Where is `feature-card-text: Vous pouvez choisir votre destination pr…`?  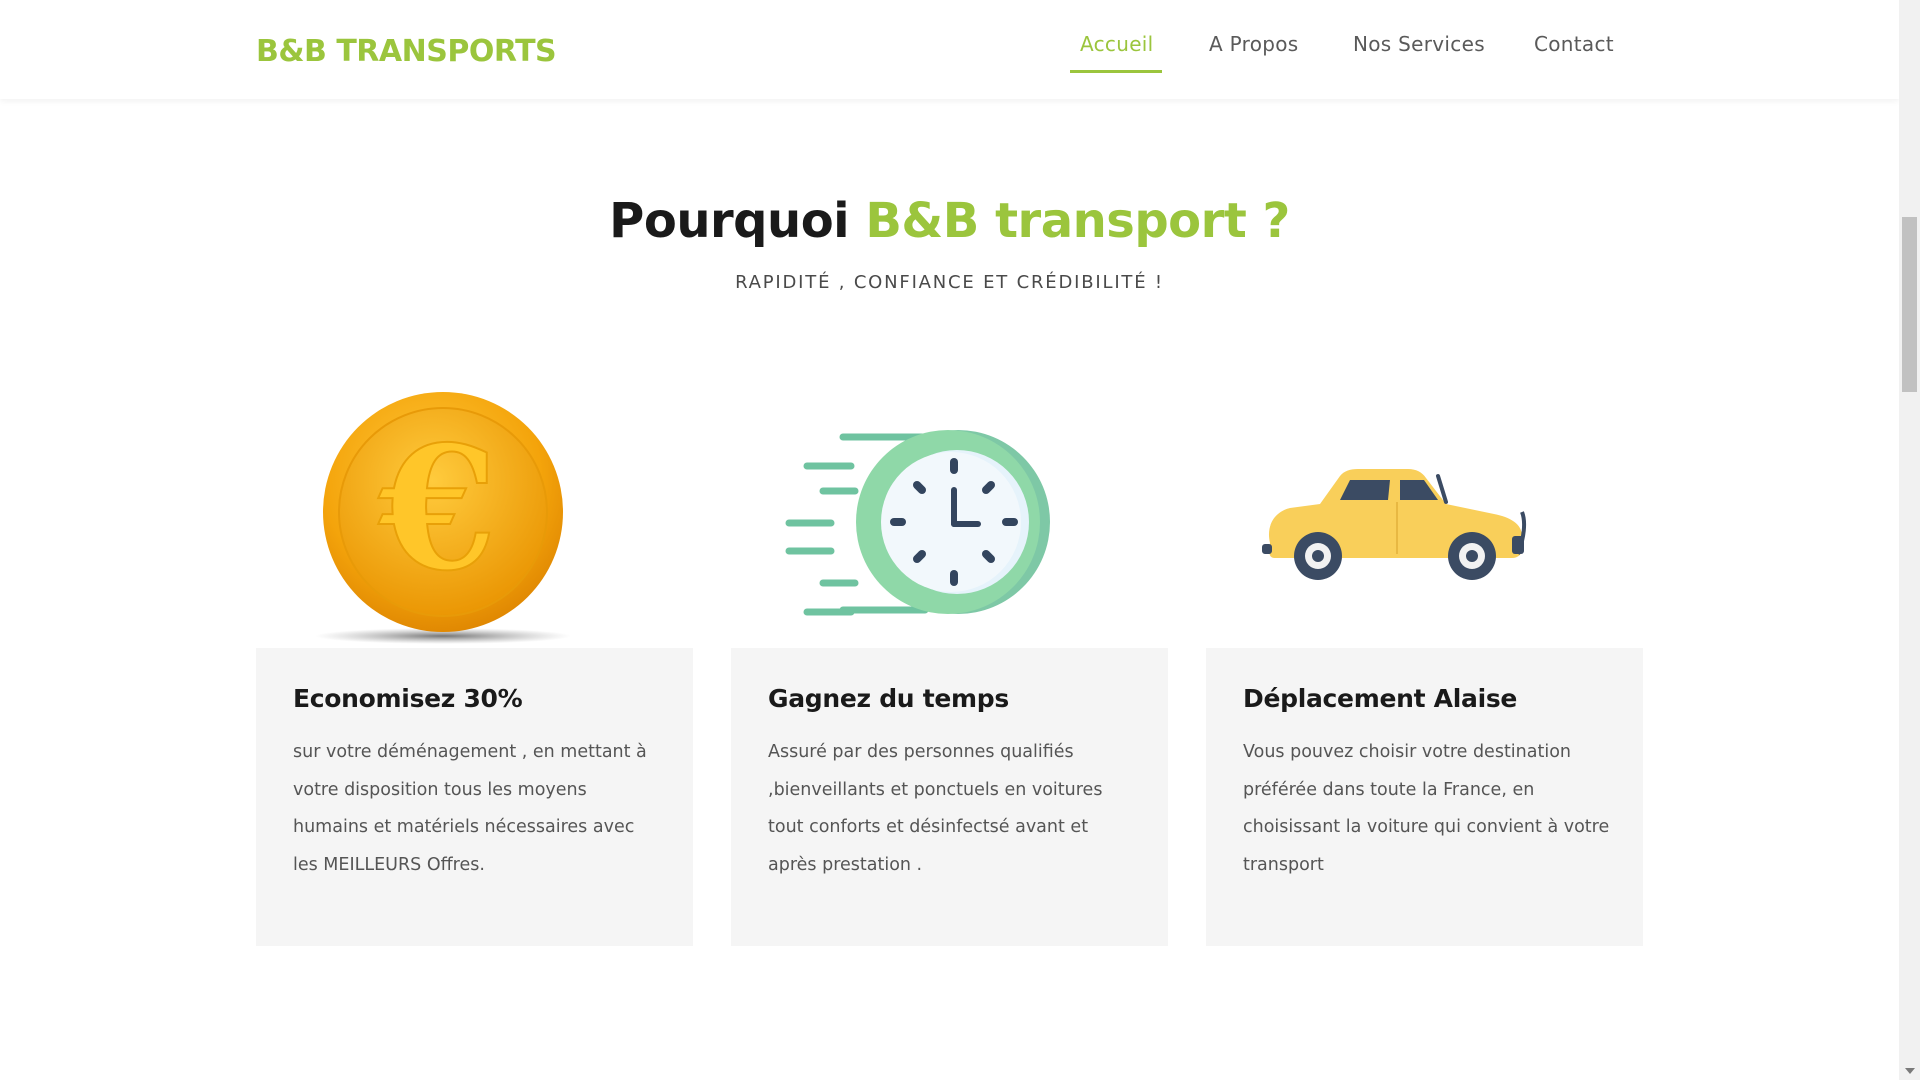 feature-card-text: Vous pouvez choisir votre destination pr… is located at coordinates (1426, 808).